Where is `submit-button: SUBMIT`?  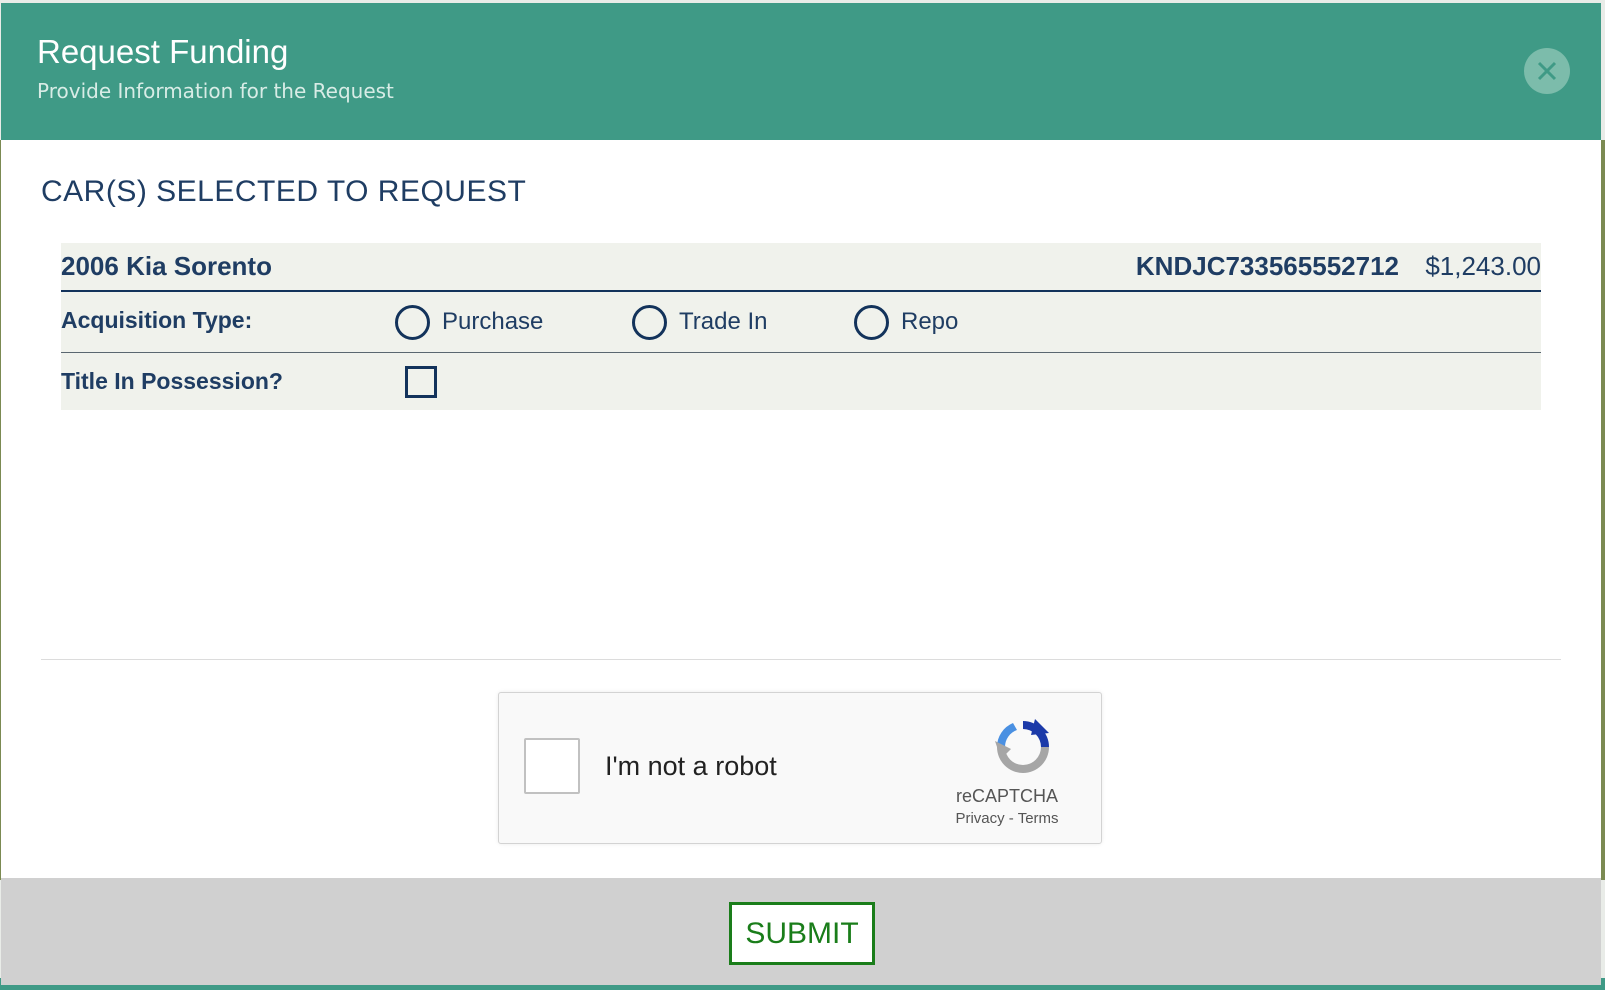
submit-button: SUBMIT is located at coordinates (802, 933).